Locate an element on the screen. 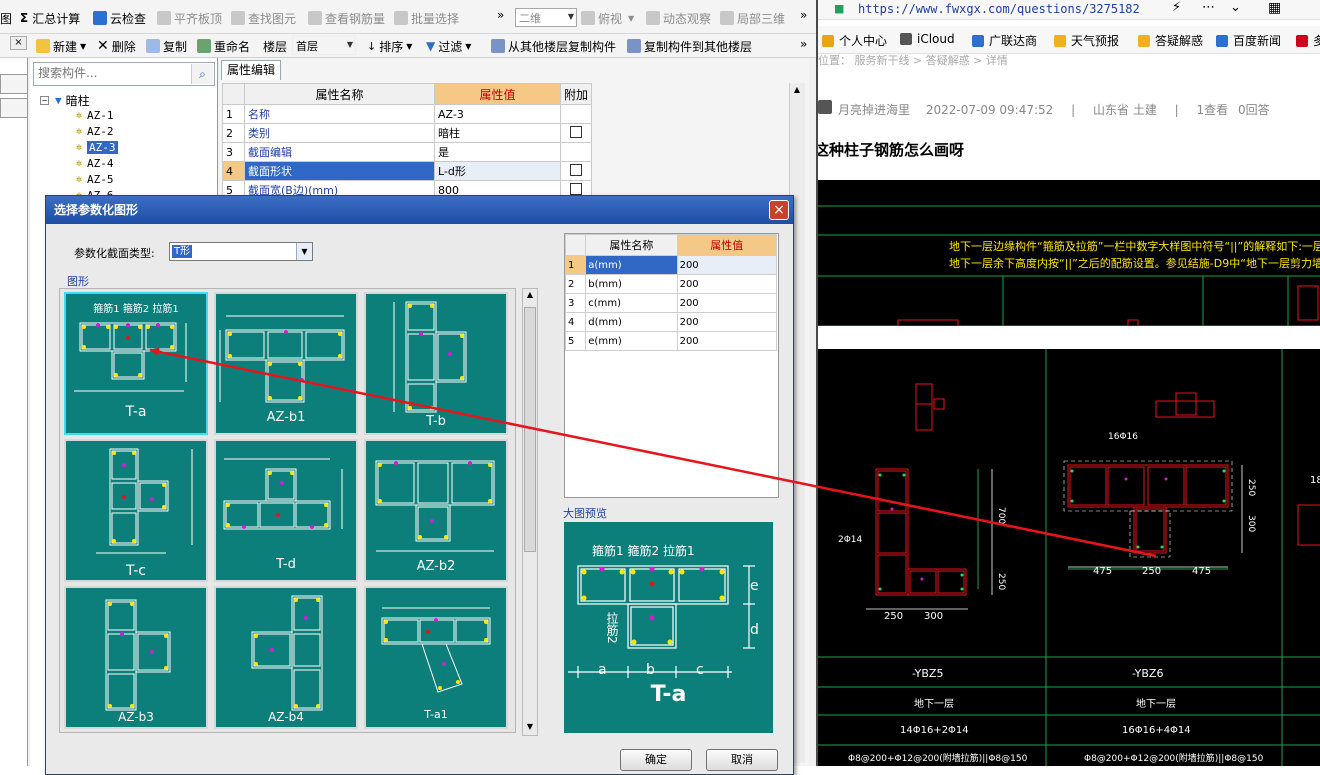 This screenshot has width=1320, height=775. table-row: 2 b(mm) 200 is located at coordinates (671, 284).